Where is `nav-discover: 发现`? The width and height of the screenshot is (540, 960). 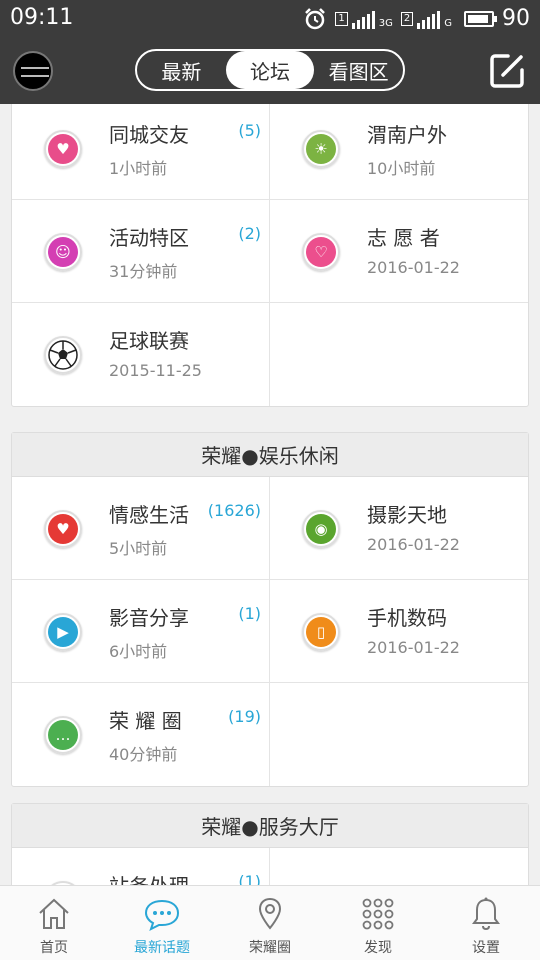
nav-discover: 发现 is located at coordinates (378, 923).